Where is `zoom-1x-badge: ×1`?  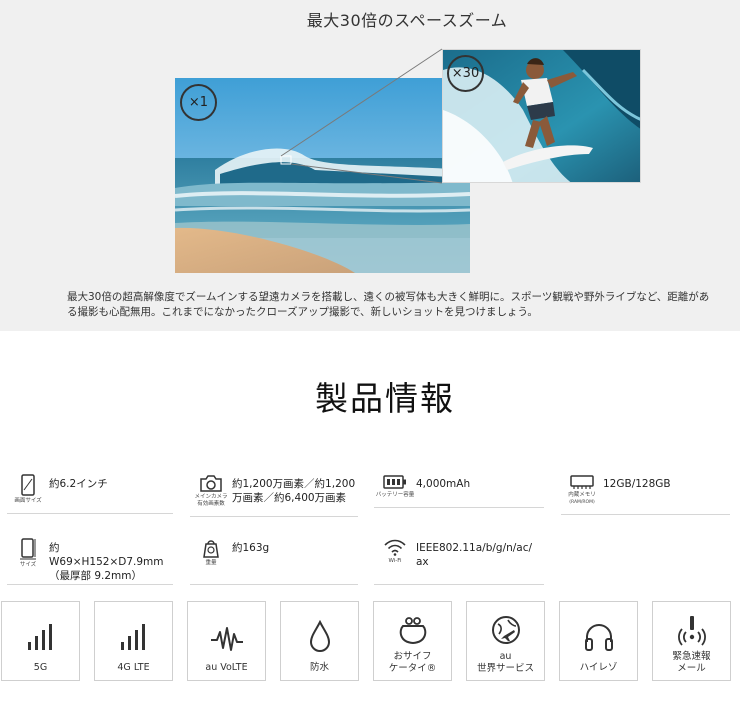 zoom-1x-badge: ×1 is located at coordinates (198, 102).